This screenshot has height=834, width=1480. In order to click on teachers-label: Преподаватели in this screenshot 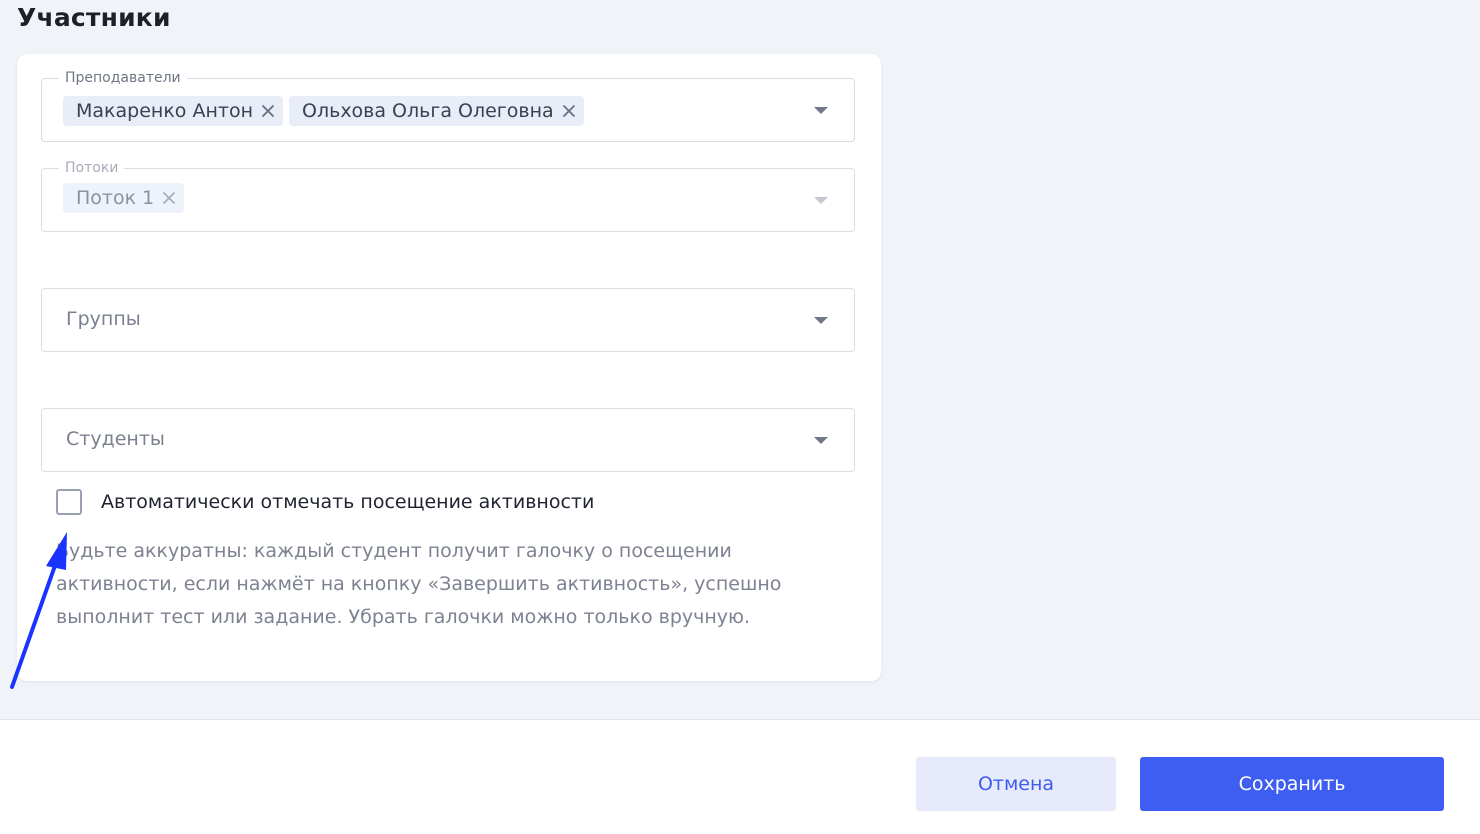, I will do `click(123, 78)`.